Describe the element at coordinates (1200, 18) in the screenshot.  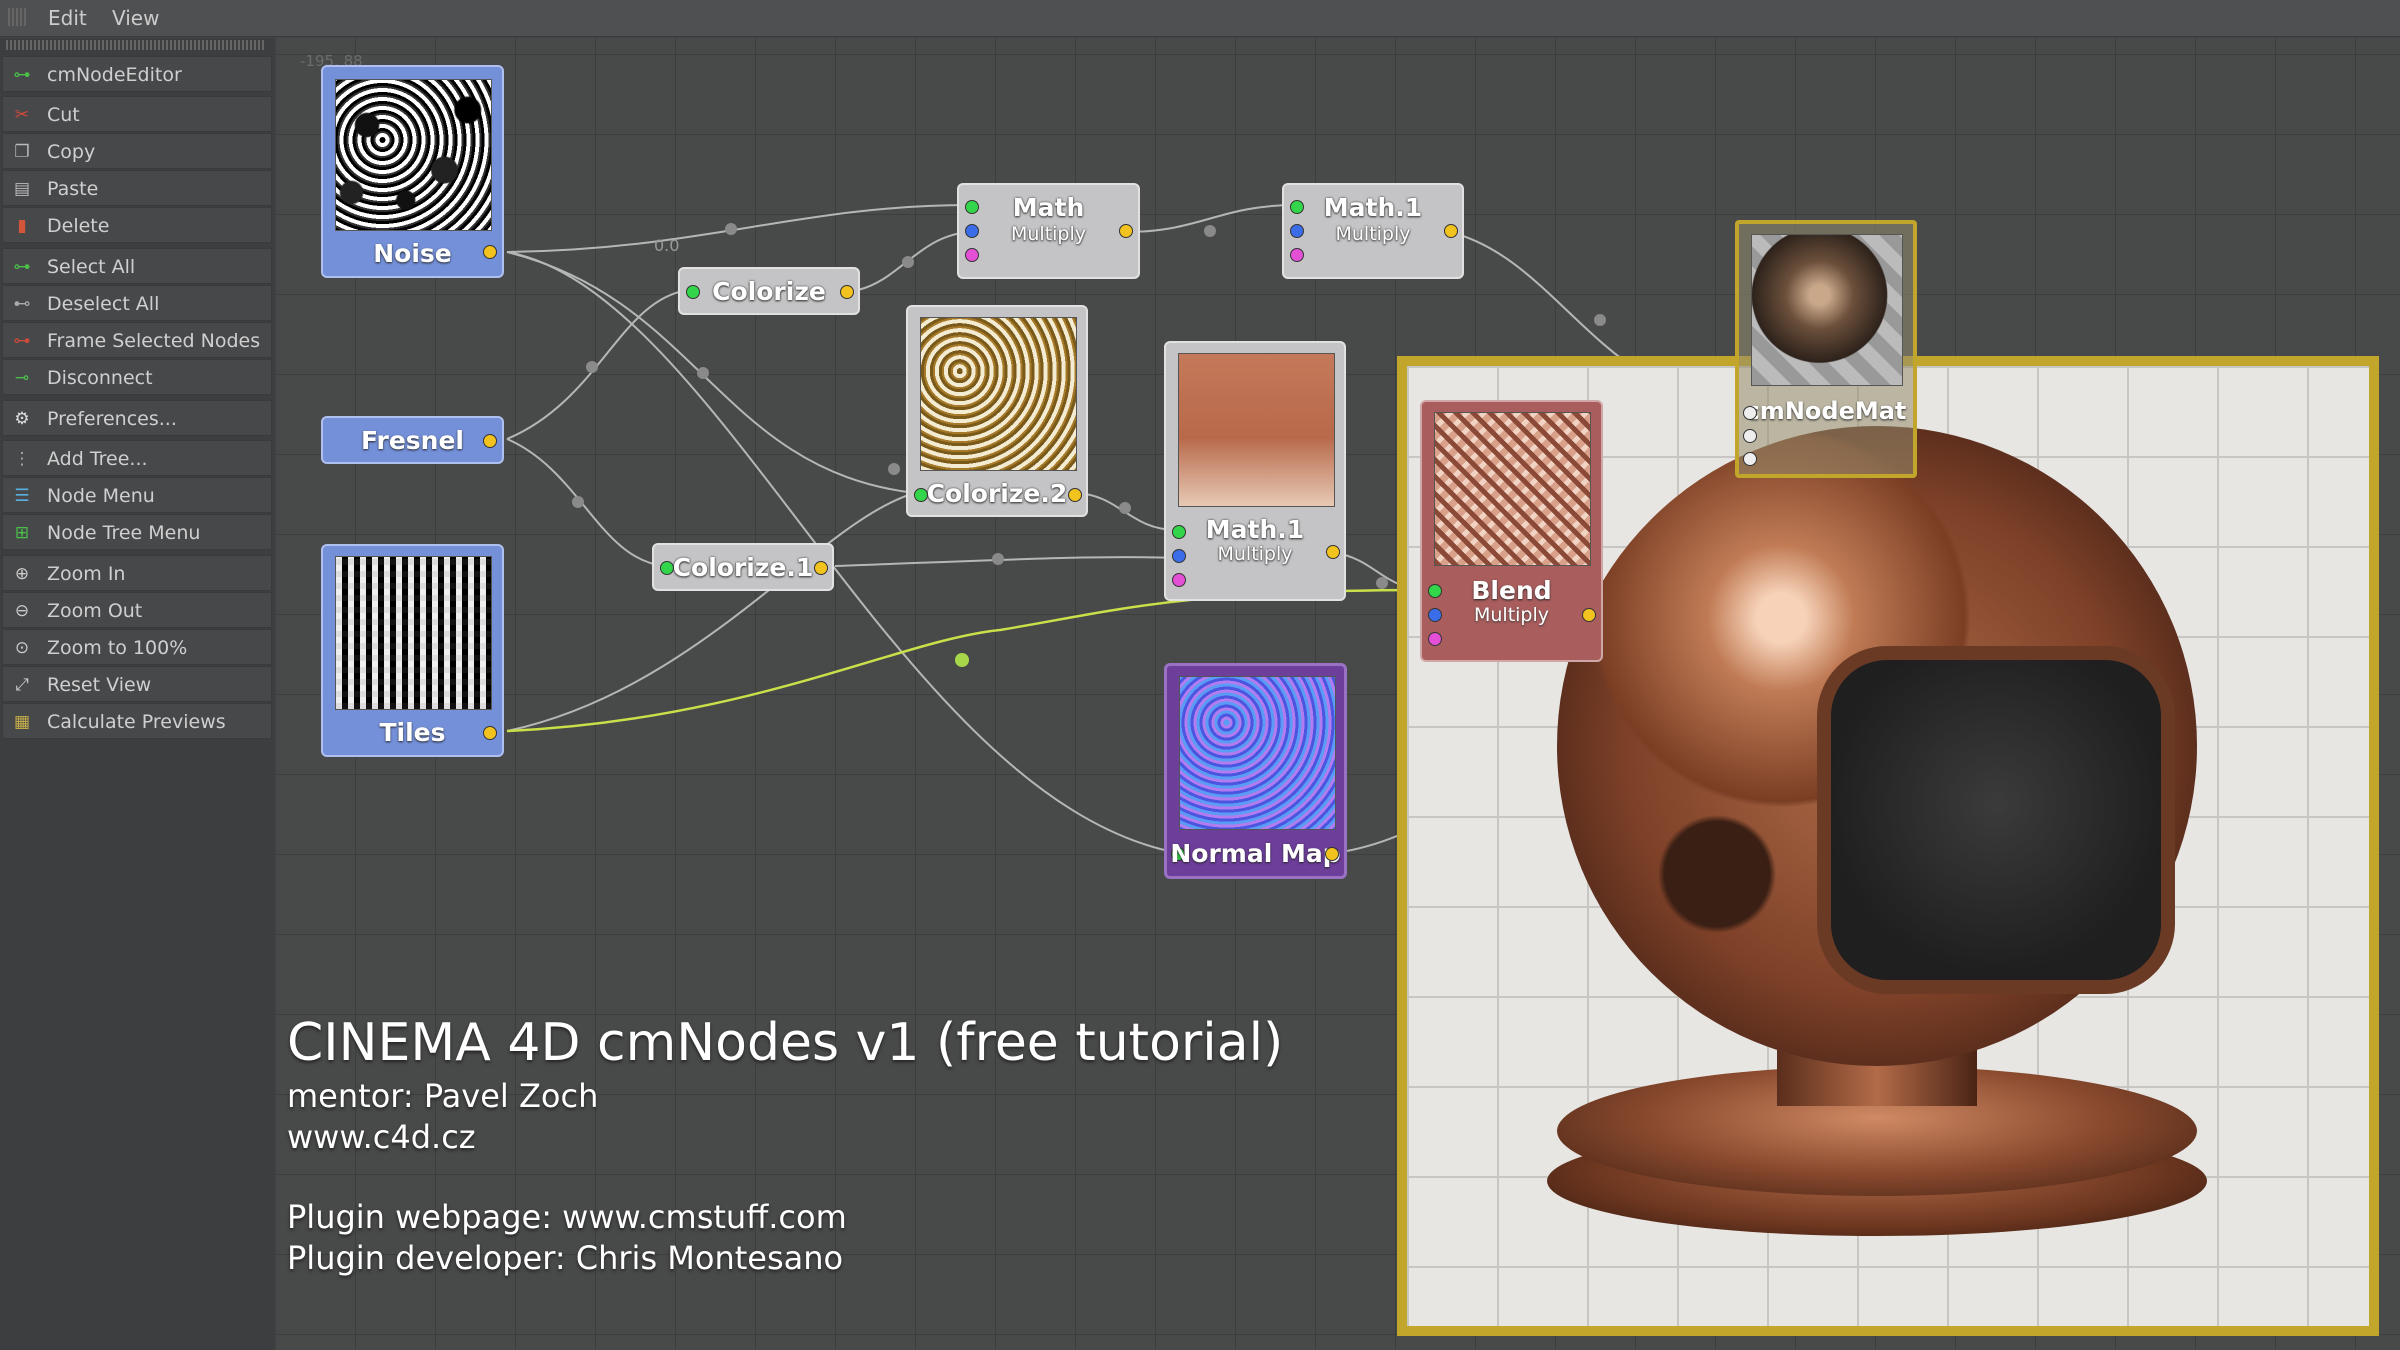
I see `menu-bar: Edit View` at that location.